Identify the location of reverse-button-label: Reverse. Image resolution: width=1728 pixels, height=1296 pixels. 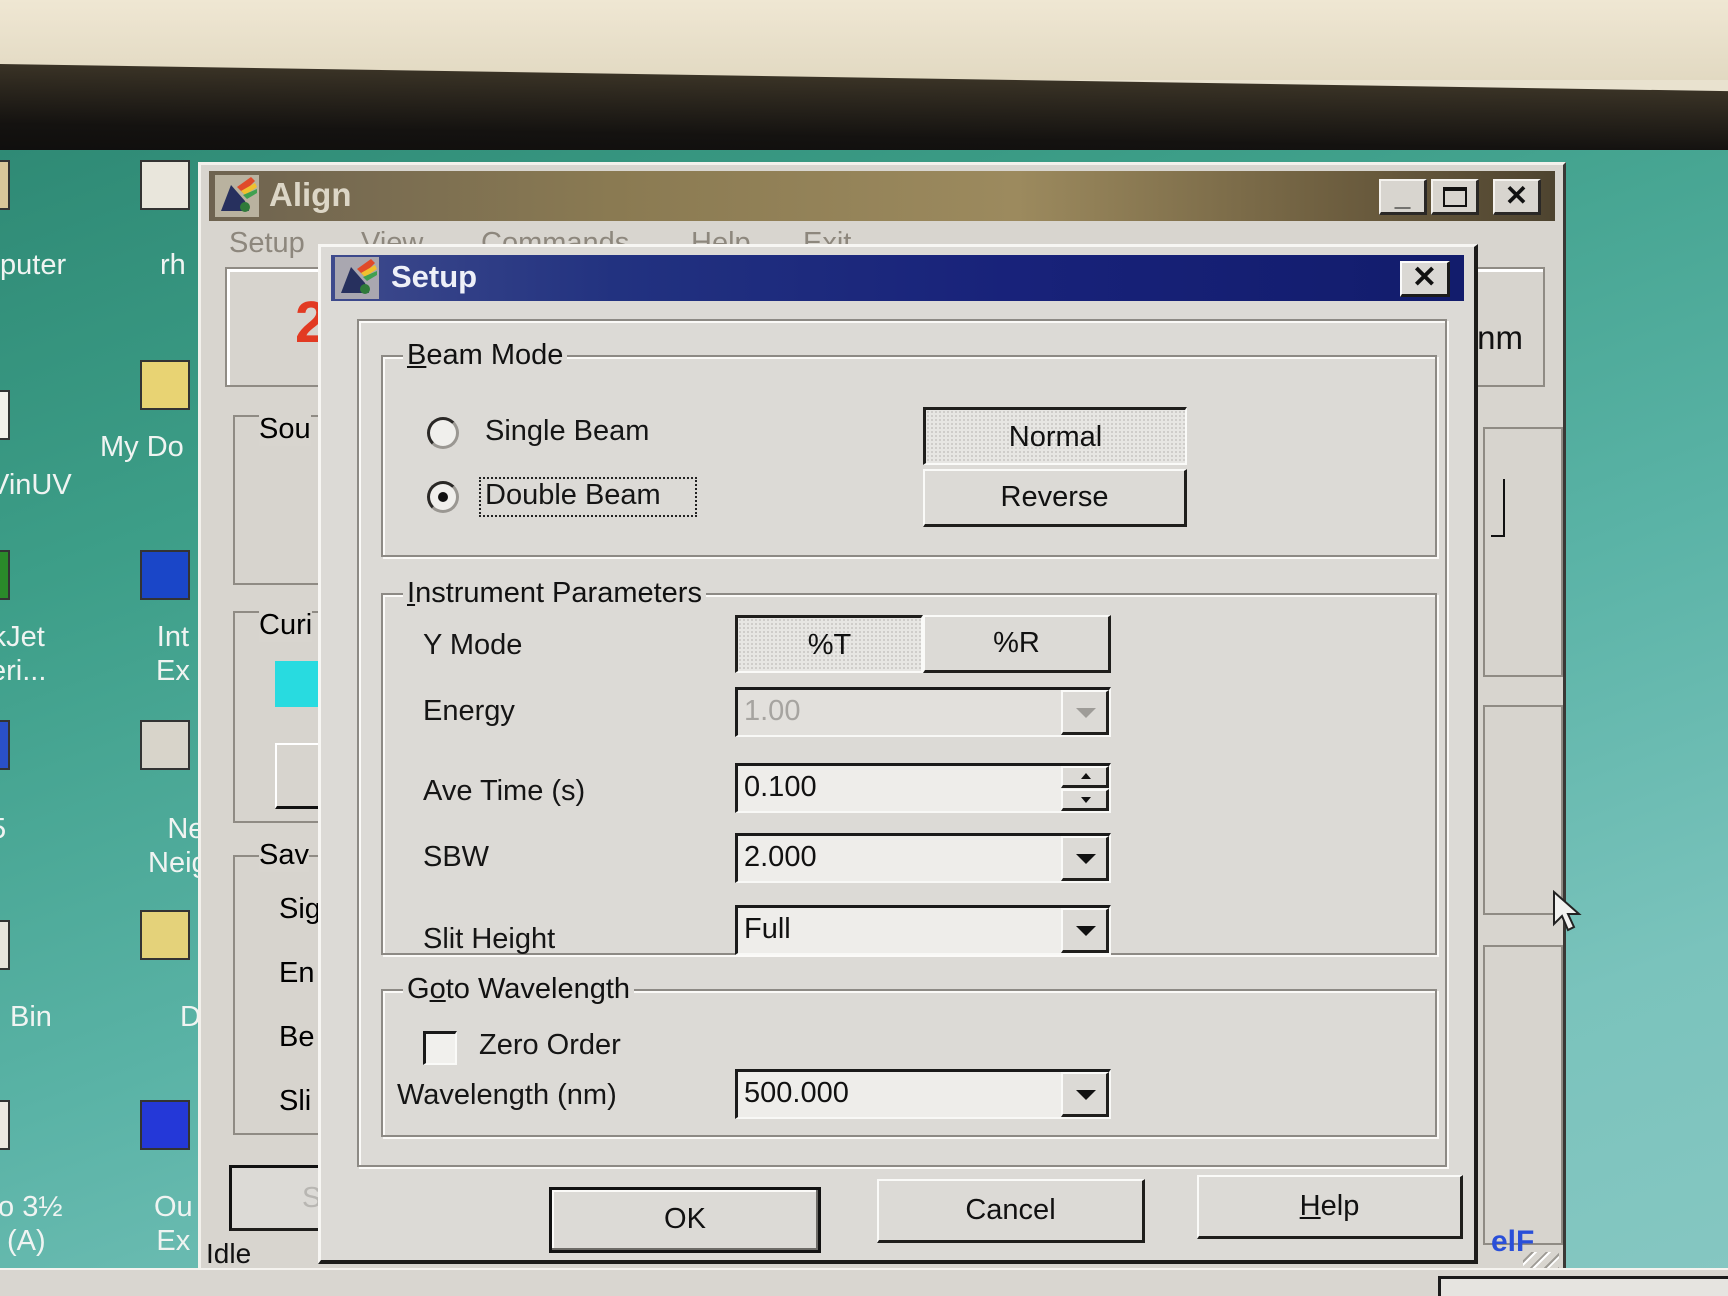
(1054, 497).